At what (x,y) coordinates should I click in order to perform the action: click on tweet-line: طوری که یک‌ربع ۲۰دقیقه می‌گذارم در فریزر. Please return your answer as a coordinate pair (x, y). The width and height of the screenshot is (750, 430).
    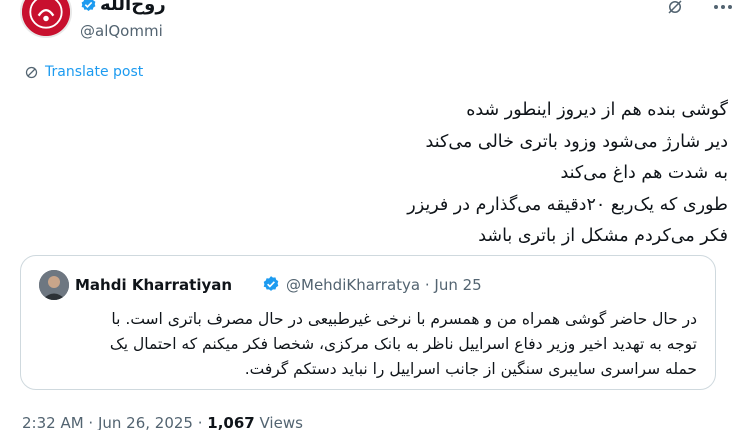
    Looking at the image, I should click on (567, 204).